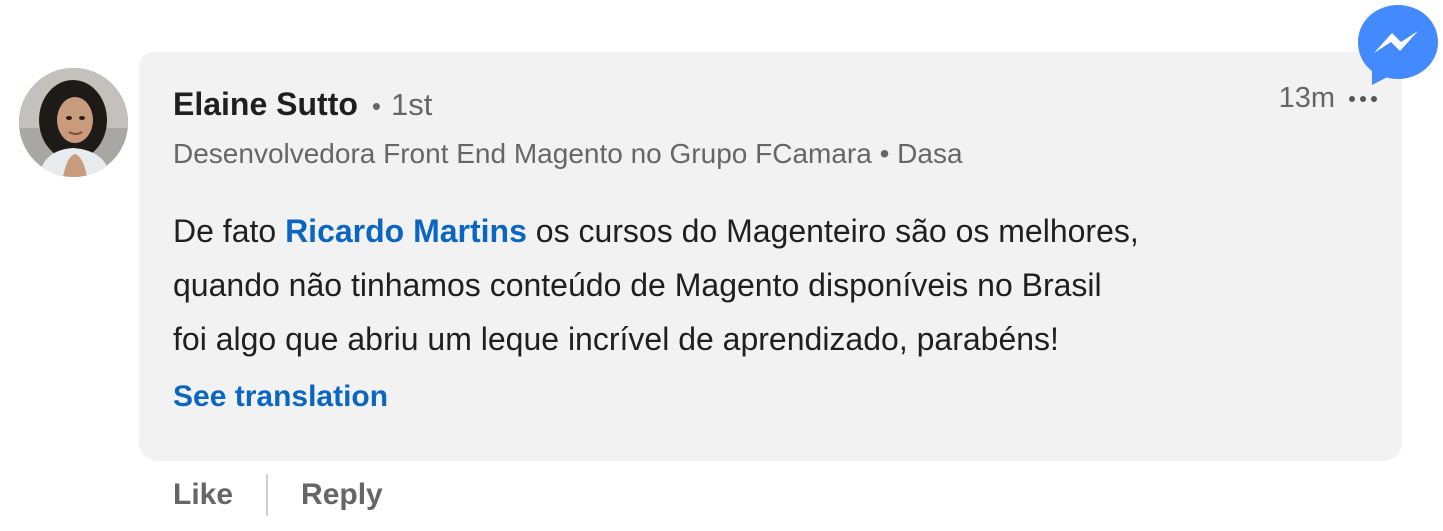 The height and width of the screenshot is (531, 1443). Describe the element at coordinates (1363, 99) in the screenshot. I see `ellipsis-icon` at that location.